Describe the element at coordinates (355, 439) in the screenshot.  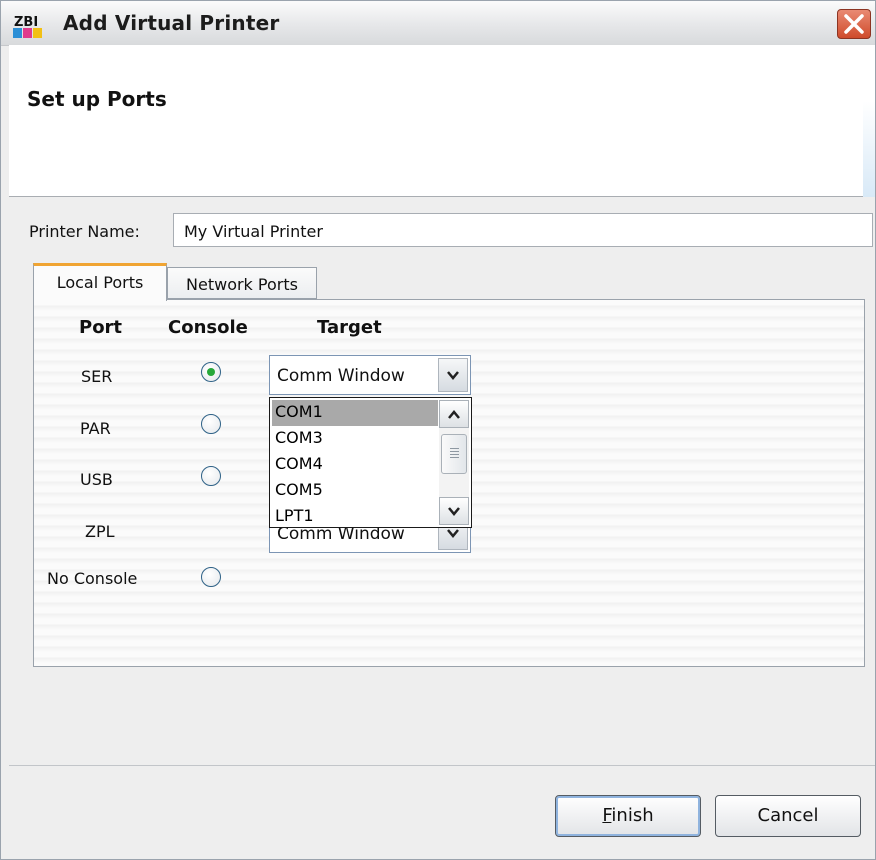
I see `dropdown-option-com3: COM3` at that location.